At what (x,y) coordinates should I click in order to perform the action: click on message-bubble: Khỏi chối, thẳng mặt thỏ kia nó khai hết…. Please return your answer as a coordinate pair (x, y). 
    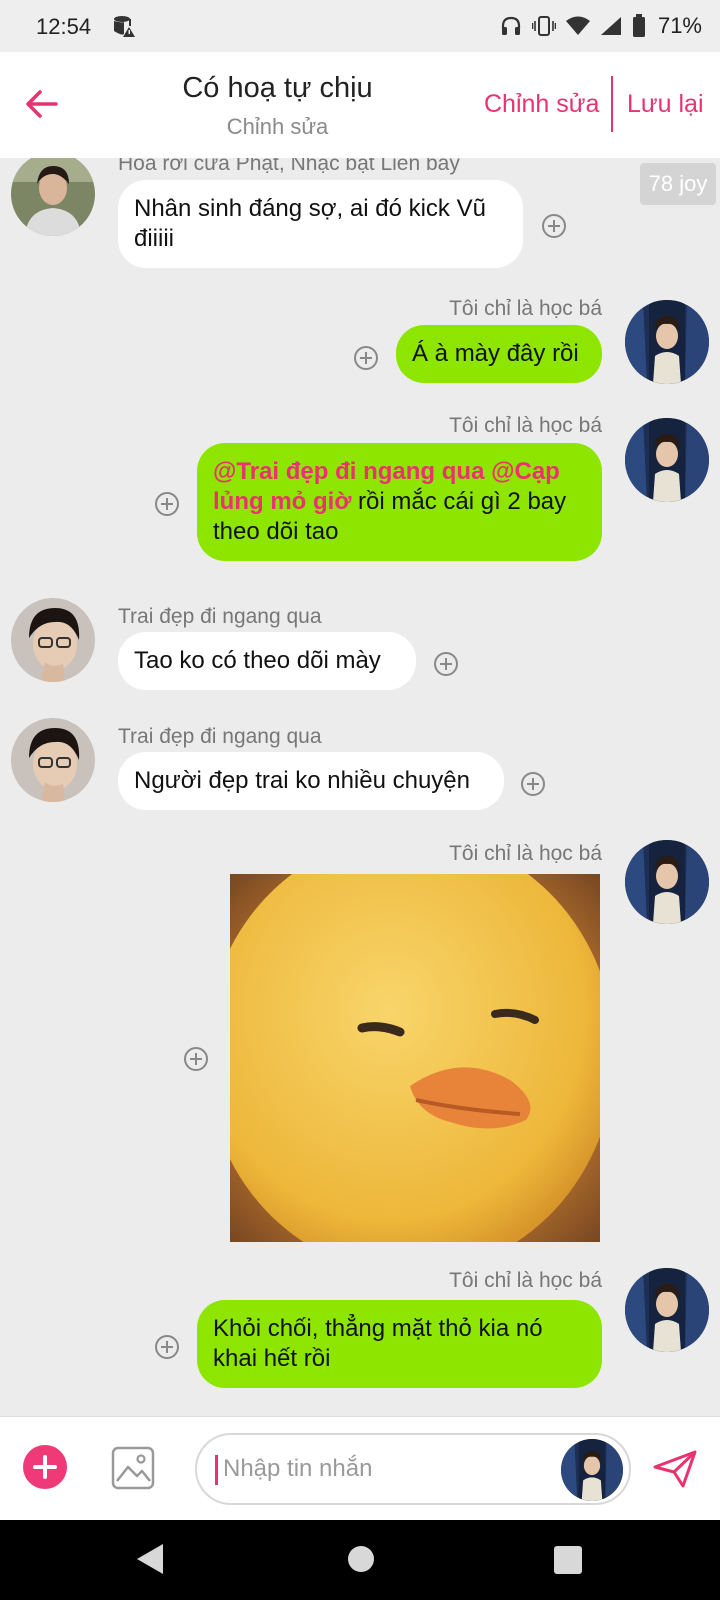
    Looking at the image, I should click on (399, 1344).